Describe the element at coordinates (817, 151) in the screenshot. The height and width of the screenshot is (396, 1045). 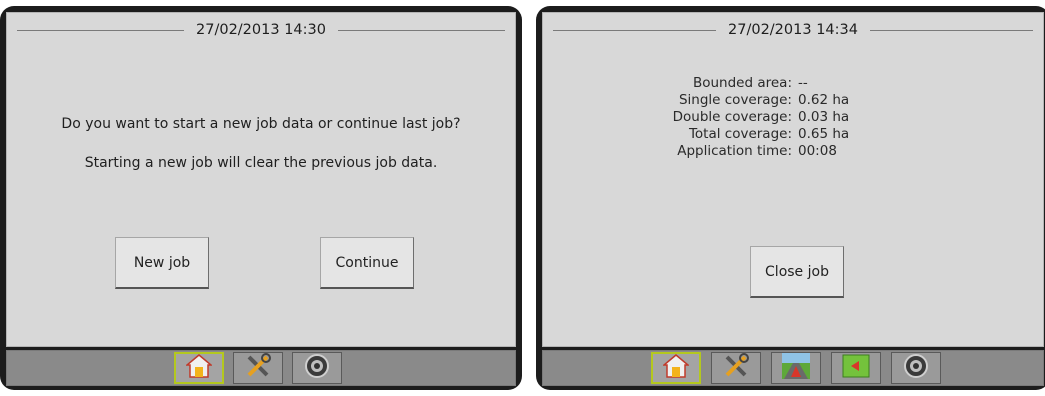
I see `stat-value: 00:08` at that location.